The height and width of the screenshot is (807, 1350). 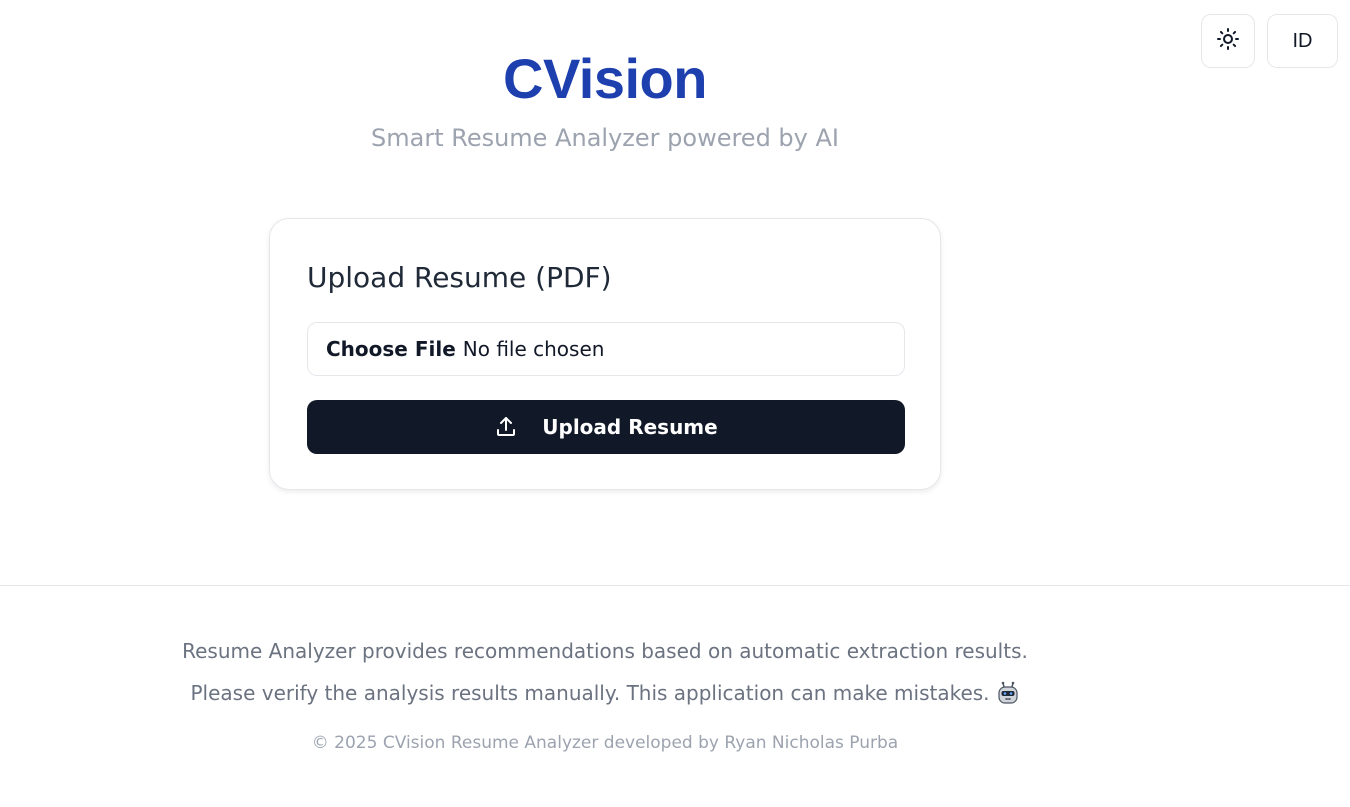 I want to click on upload-resume-button: Upload Resume, so click(x=606, y=427).